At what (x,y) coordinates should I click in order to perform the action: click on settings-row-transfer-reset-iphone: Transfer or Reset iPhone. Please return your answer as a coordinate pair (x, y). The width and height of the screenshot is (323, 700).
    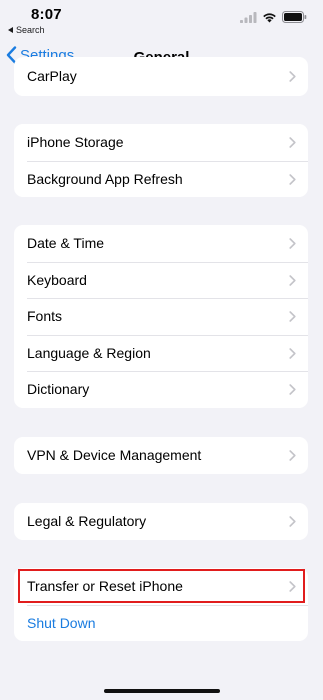
    Looking at the image, I should click on (161, 586).